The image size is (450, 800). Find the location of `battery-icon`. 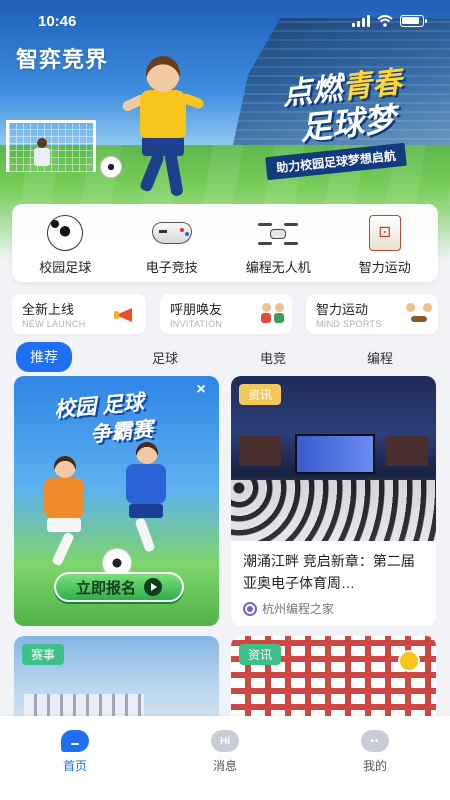

battery-icon is located at coordinates (413, 21).